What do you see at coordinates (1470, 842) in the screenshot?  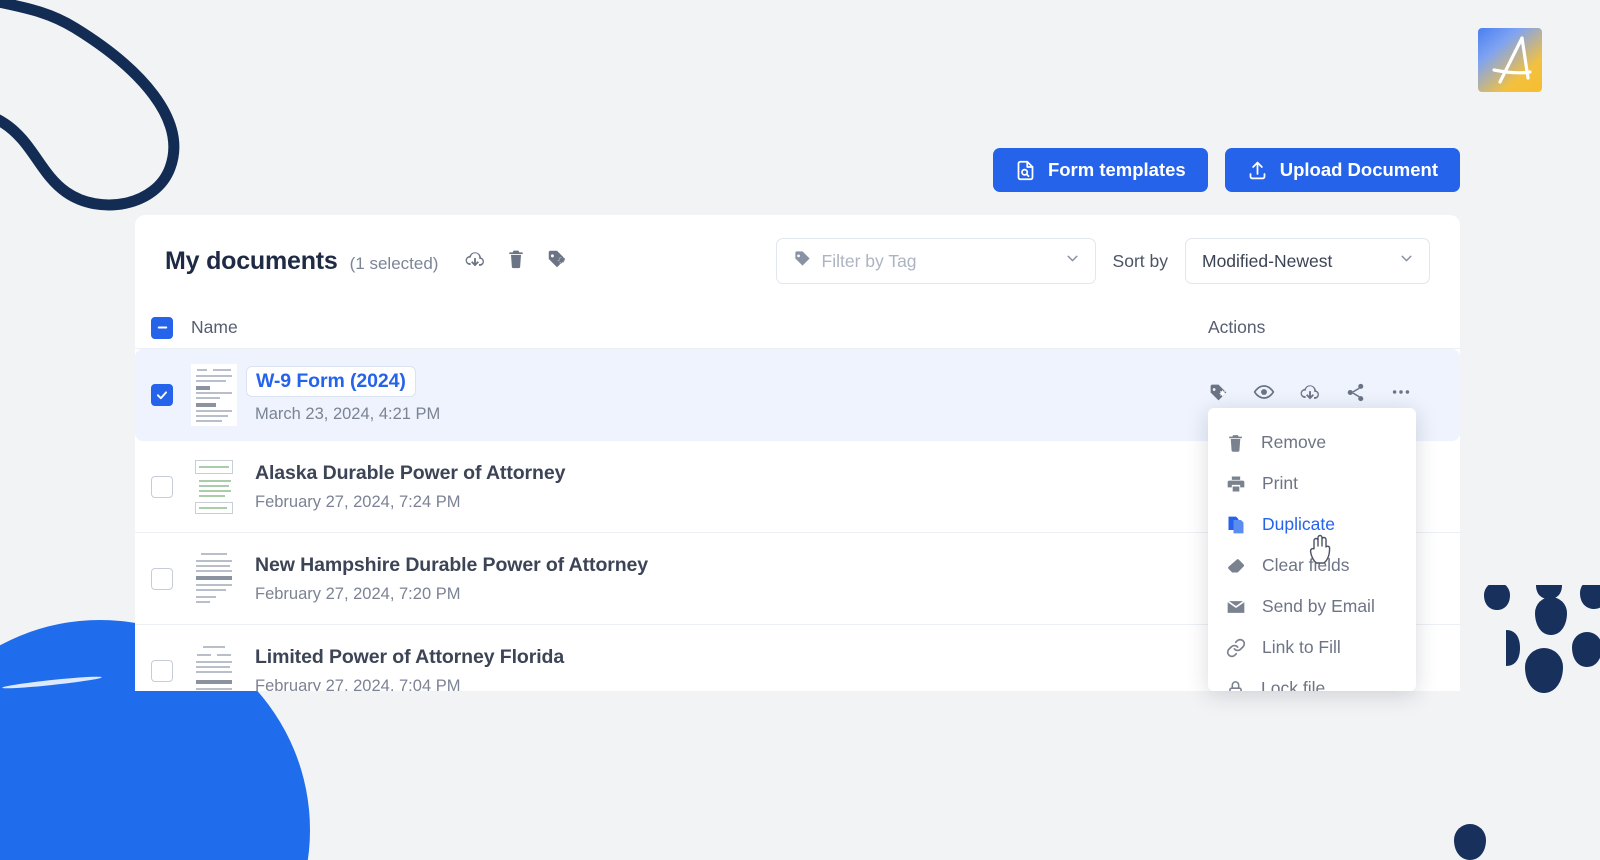 I see `bottom-blob-decoration` at bounding box center [1470, 842].